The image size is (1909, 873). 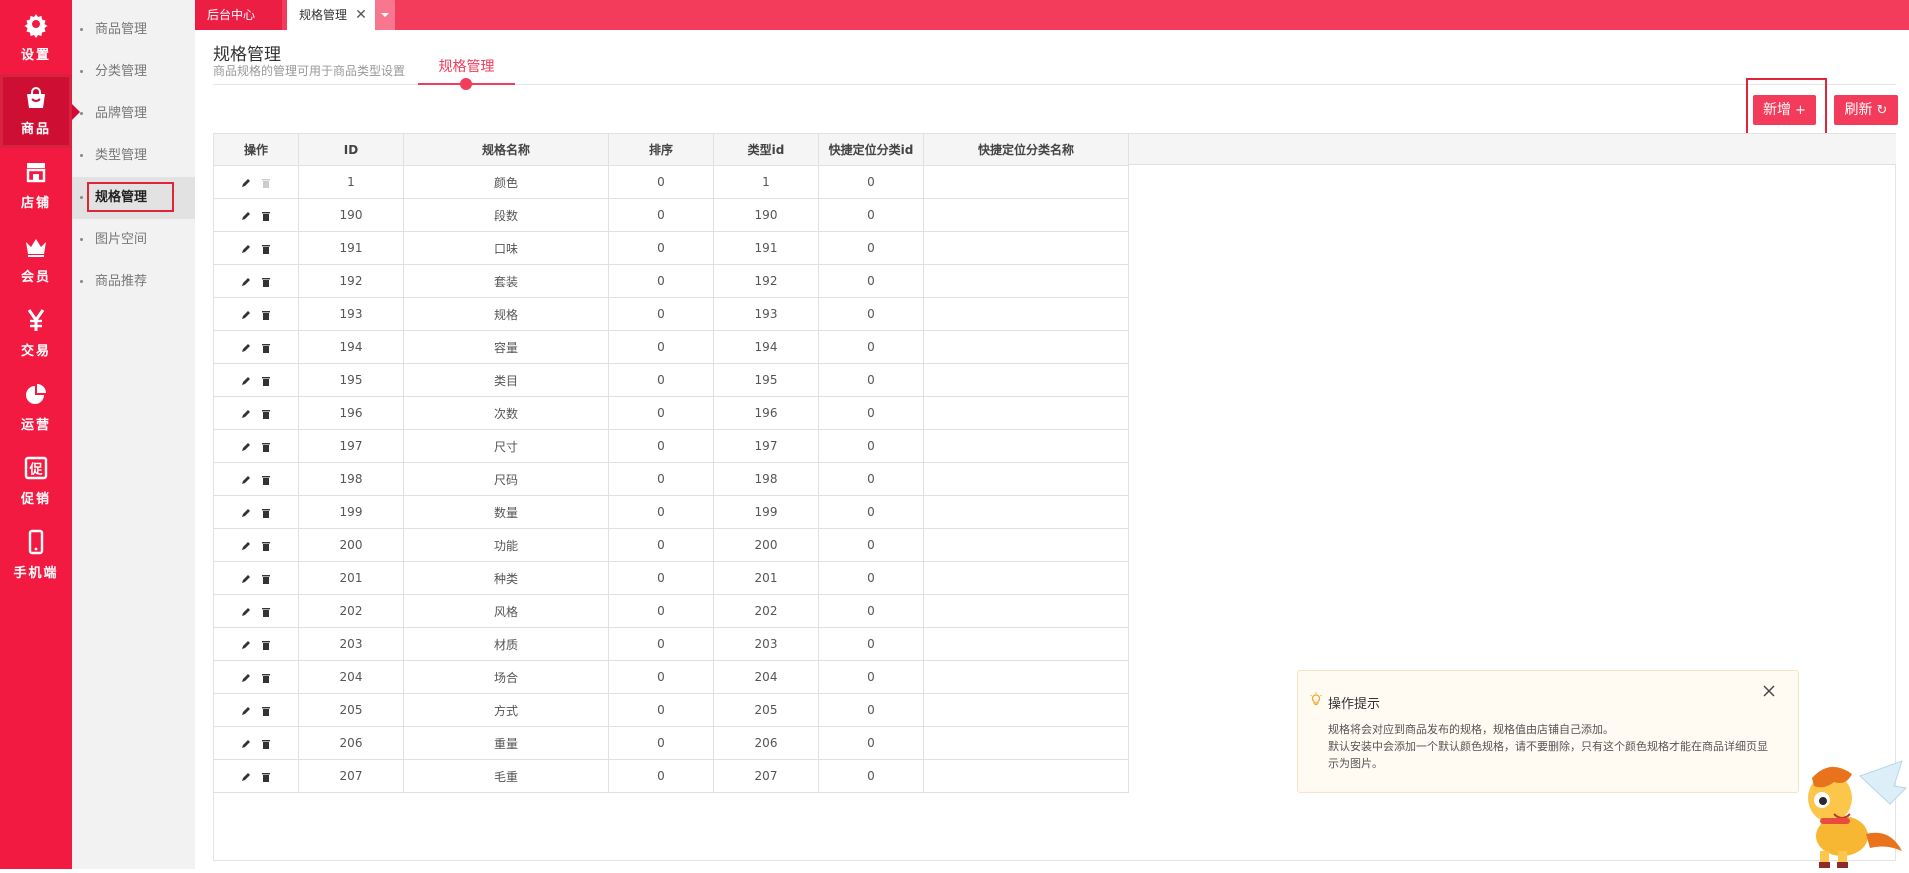 What do you see at coordinates (351, 347) in the screenshot?
I see `cell-id: 194` at bounding box center [351, 347].